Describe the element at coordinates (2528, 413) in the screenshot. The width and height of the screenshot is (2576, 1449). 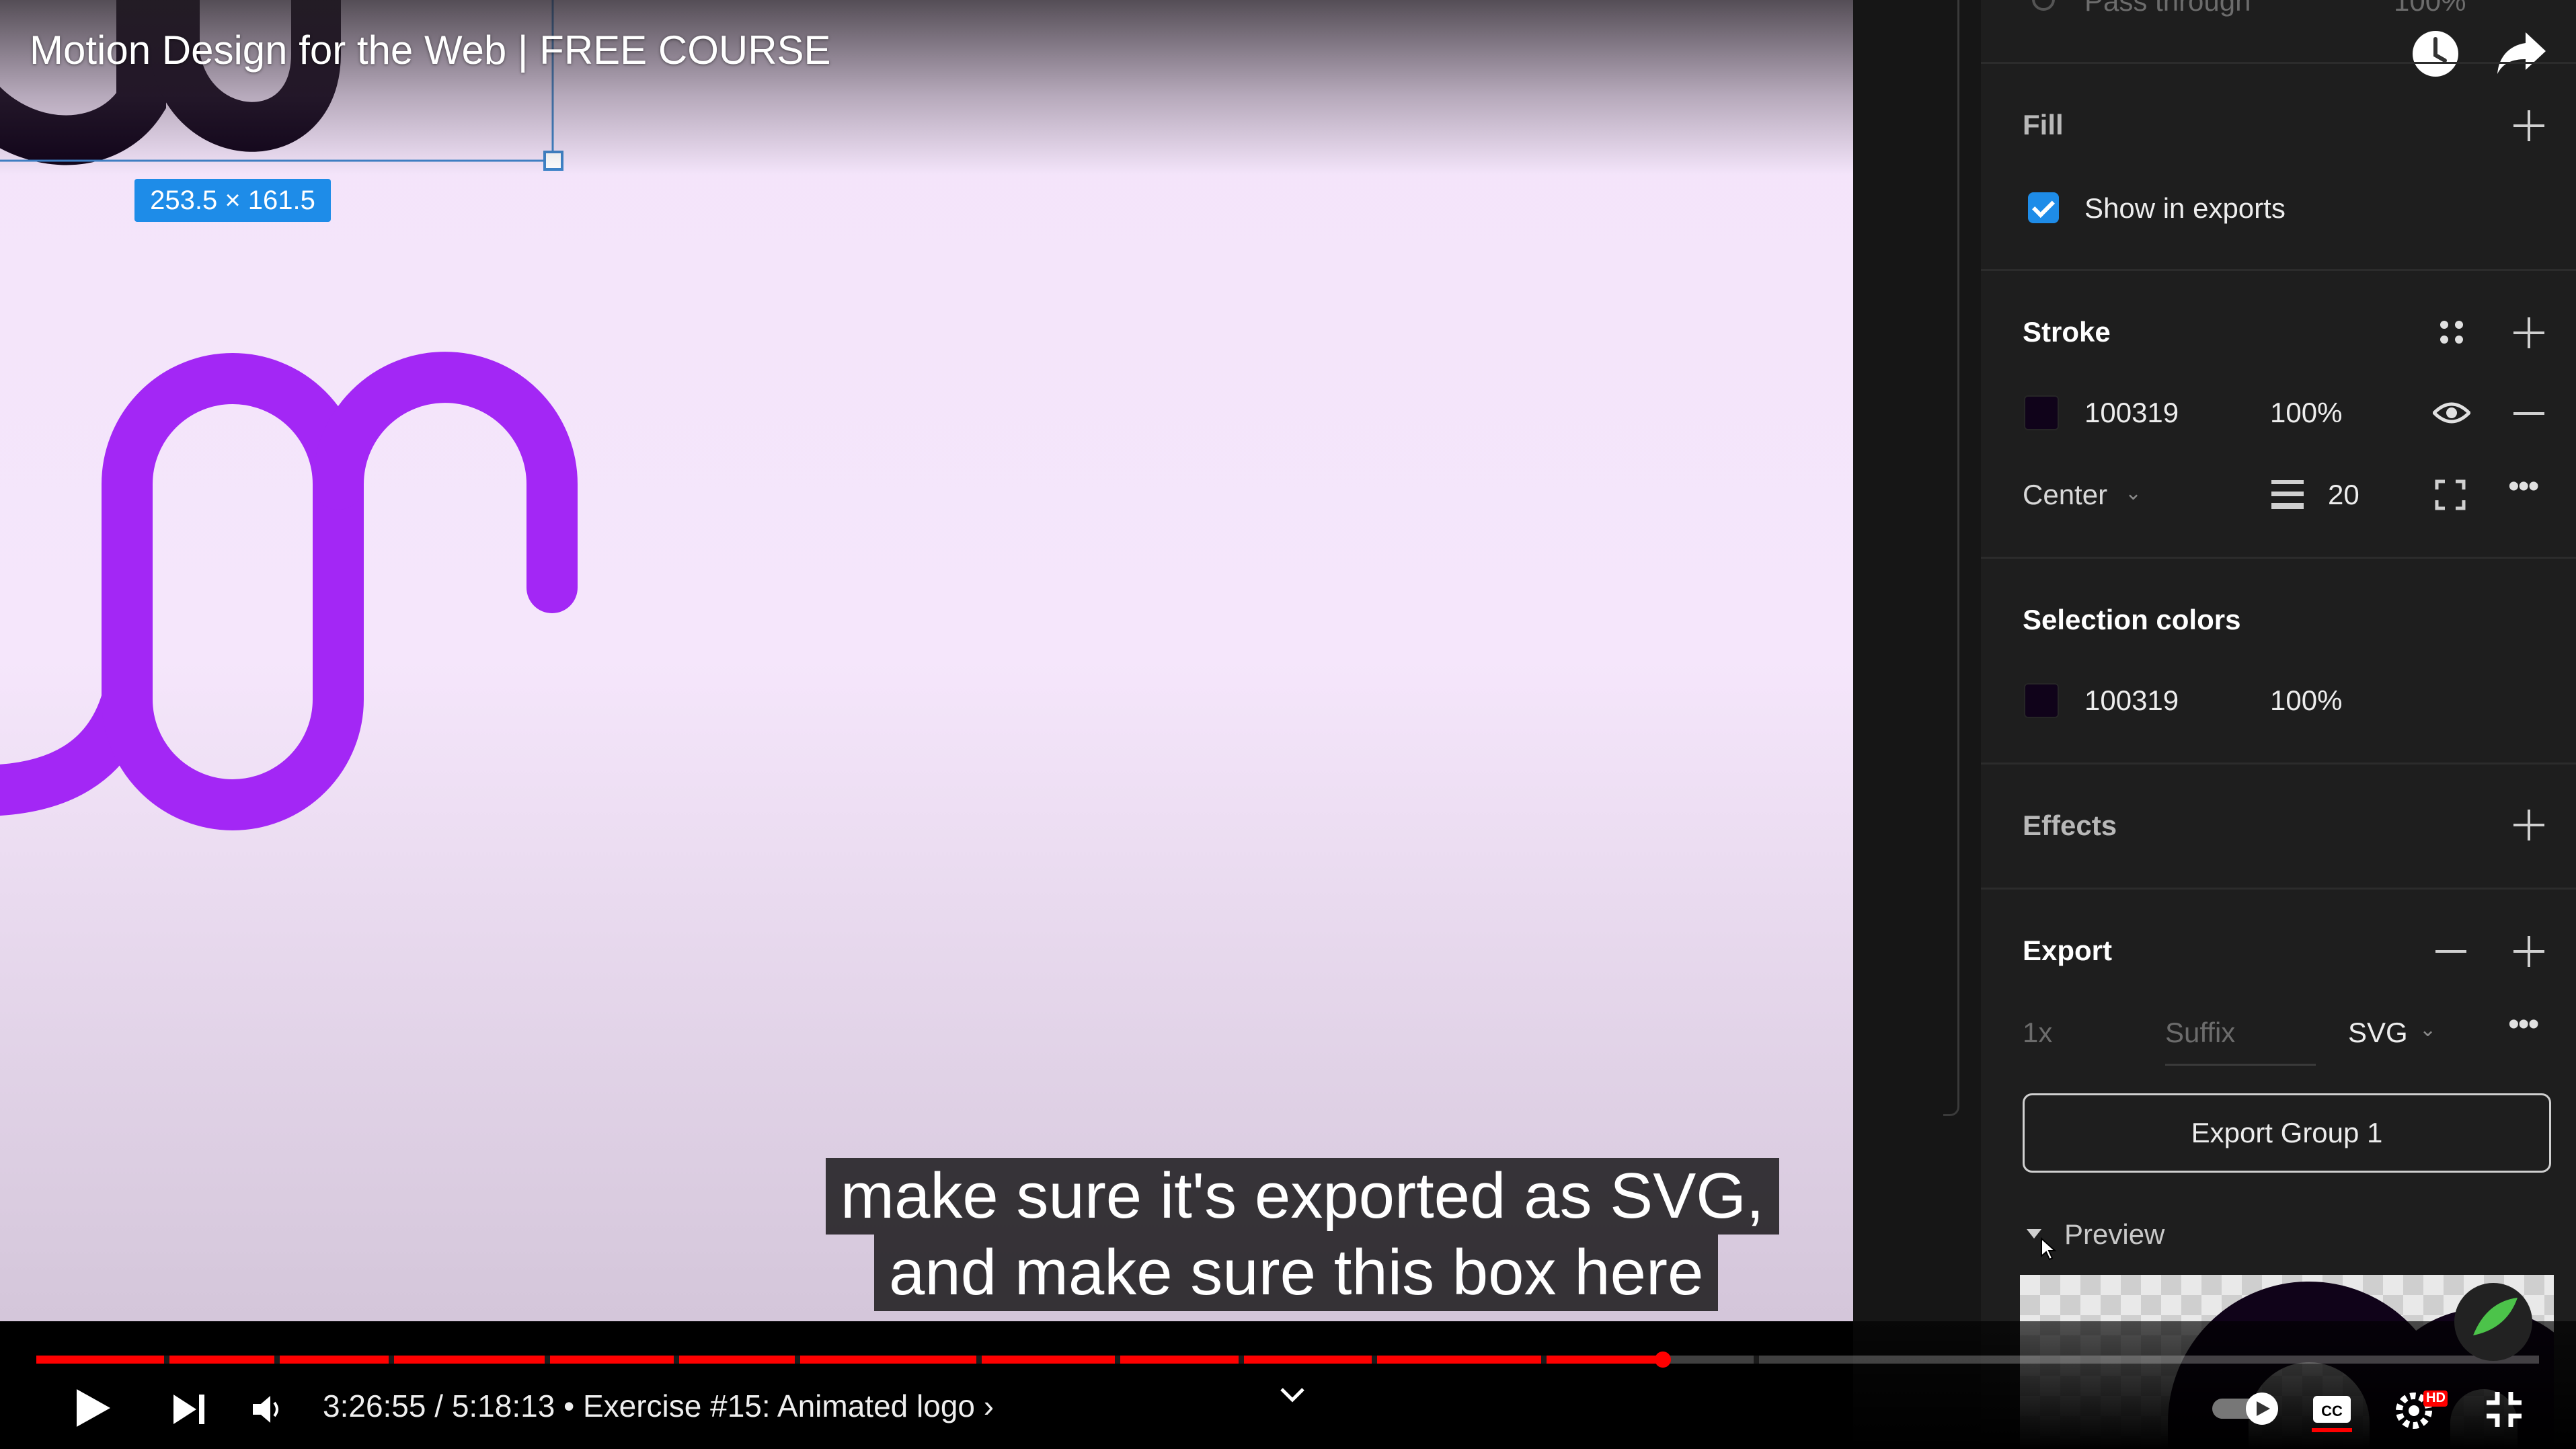
I see `remove-stroke-icon` at that location.